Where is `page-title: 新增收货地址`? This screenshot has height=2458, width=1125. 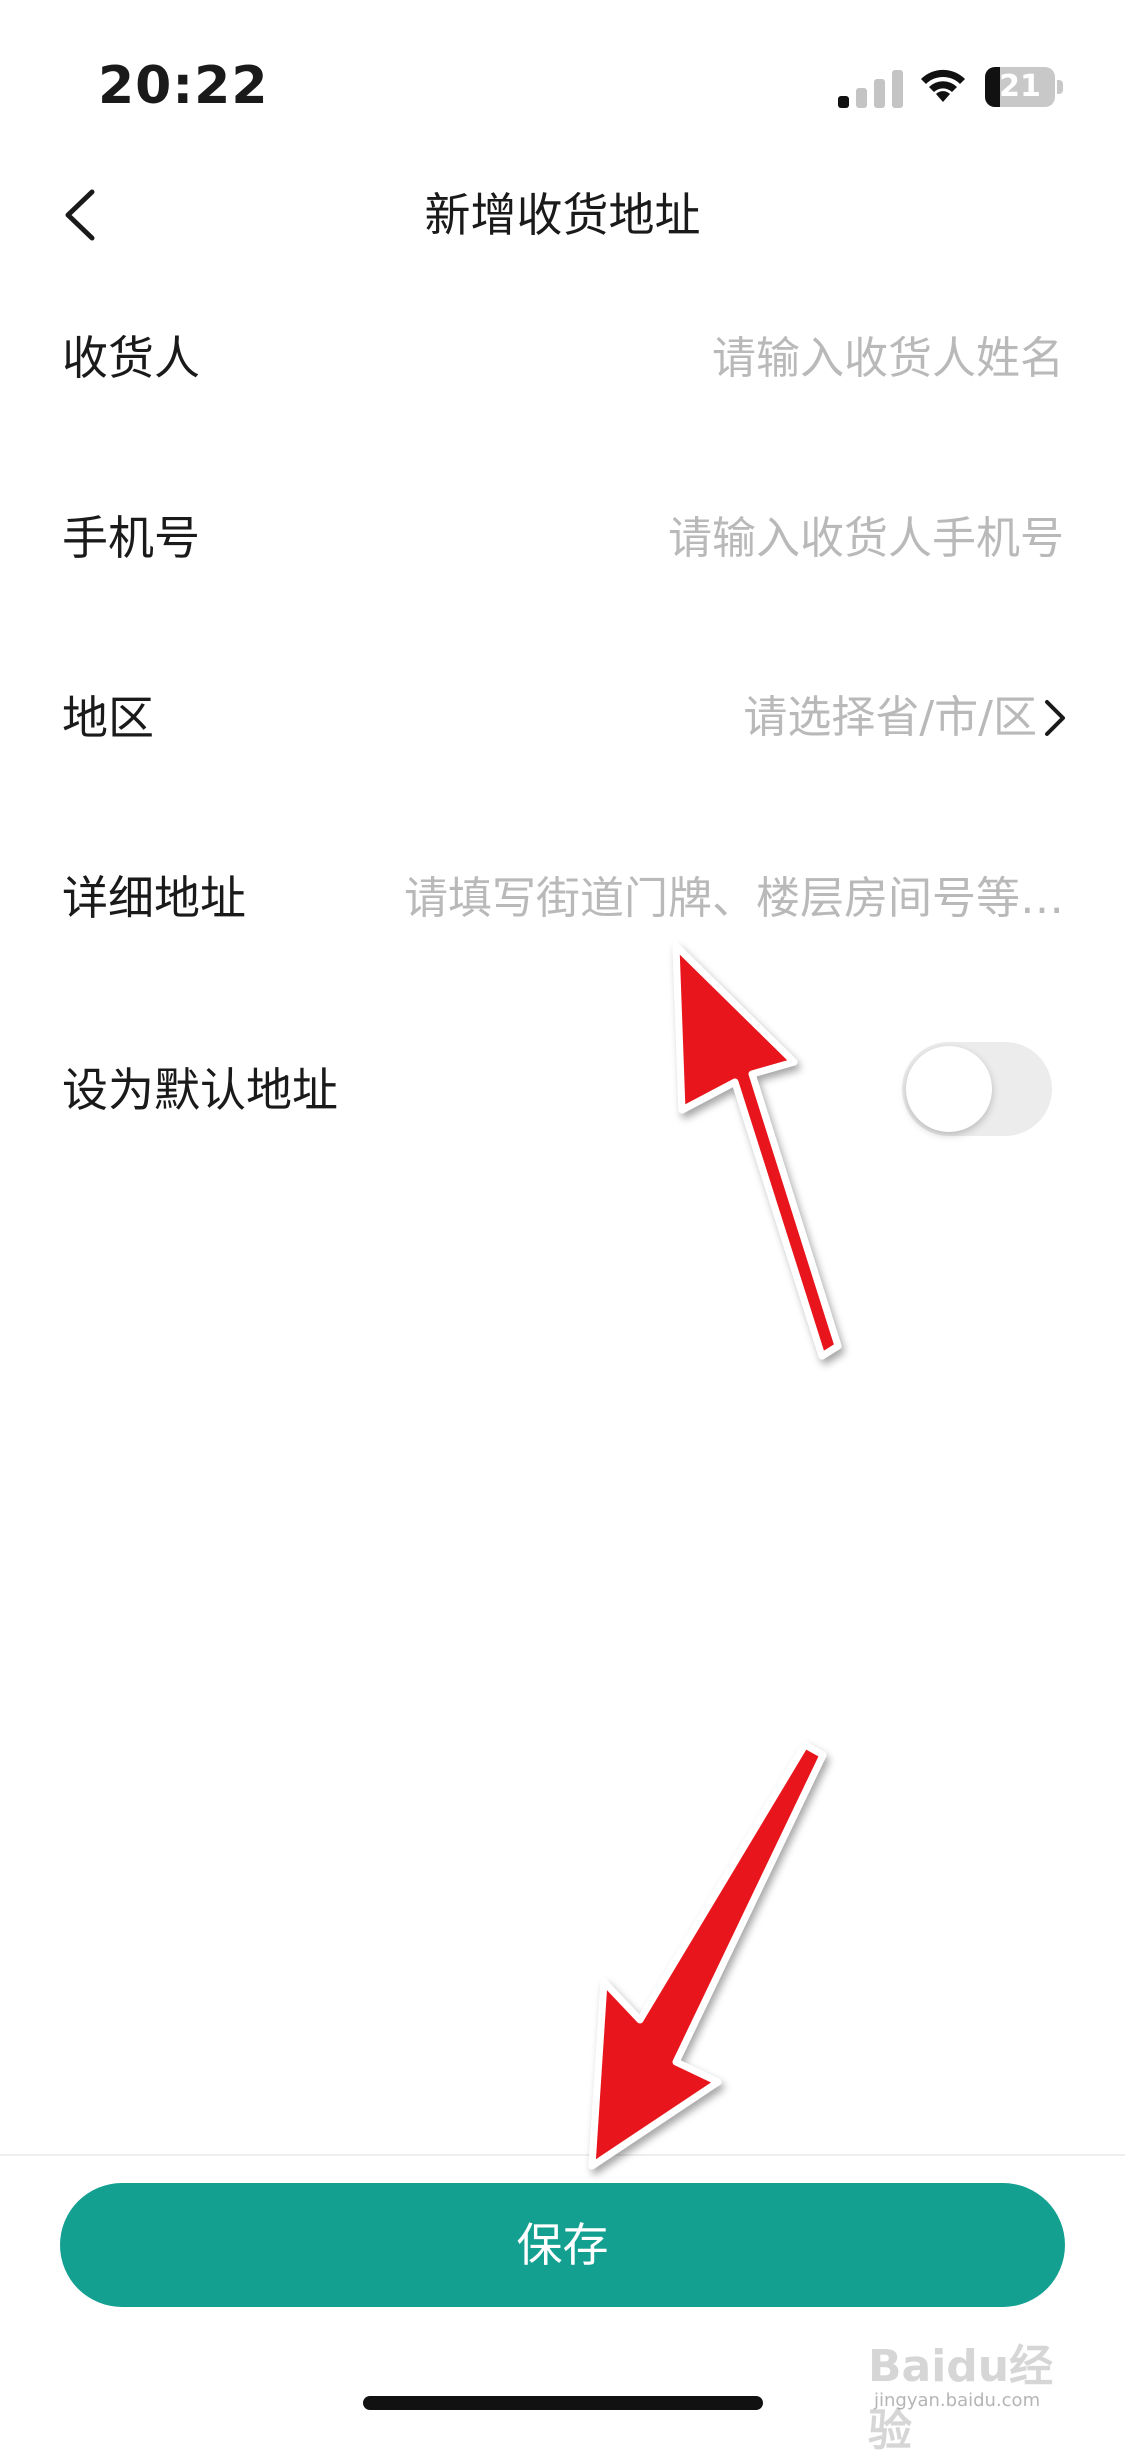
page-title: 新增收货地址 is located at coordinates (562, 215).